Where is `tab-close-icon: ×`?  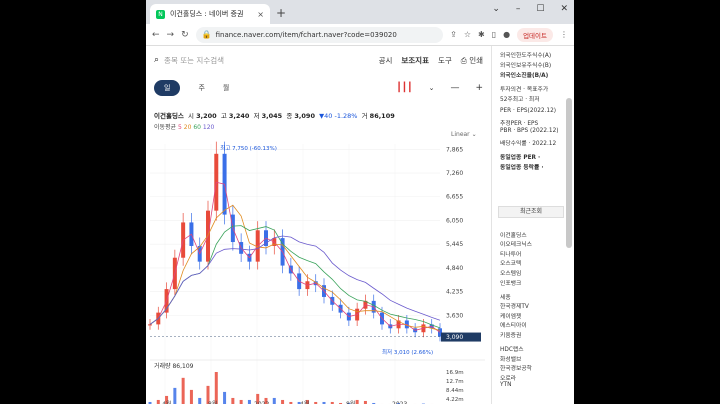 tab-close-icon: × is located at coordinates (260, 14).